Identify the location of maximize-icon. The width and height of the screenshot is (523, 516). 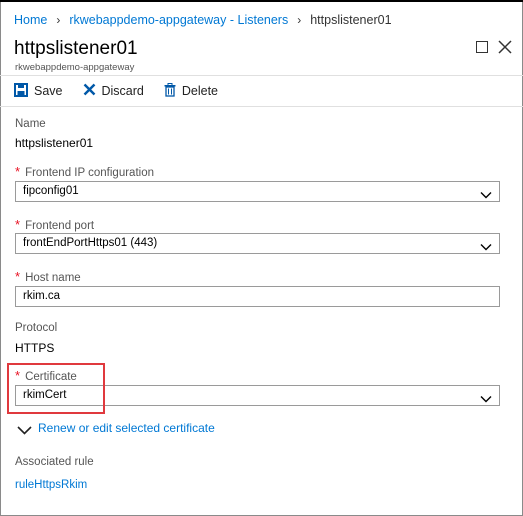
(482, 47).